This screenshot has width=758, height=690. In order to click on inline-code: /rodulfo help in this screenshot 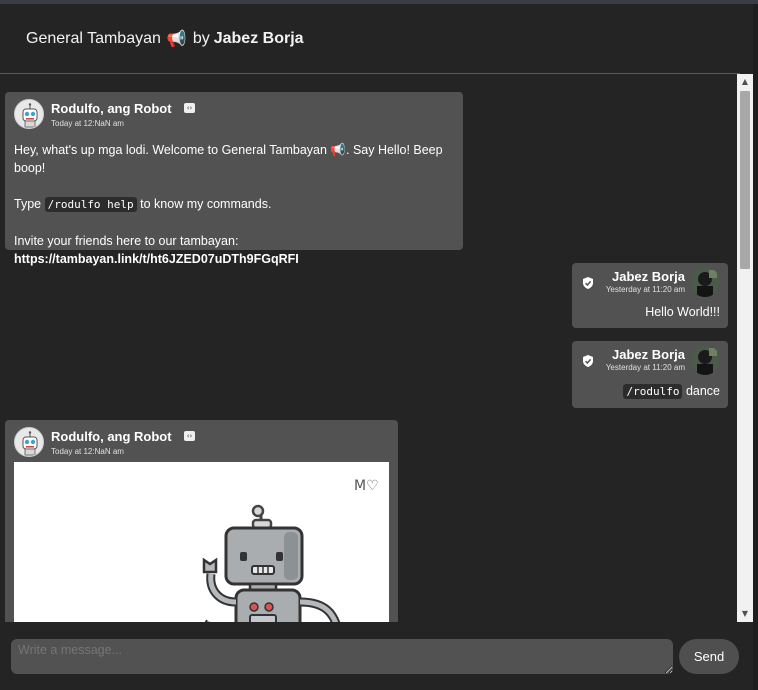, I will do `click(90, 204)`.